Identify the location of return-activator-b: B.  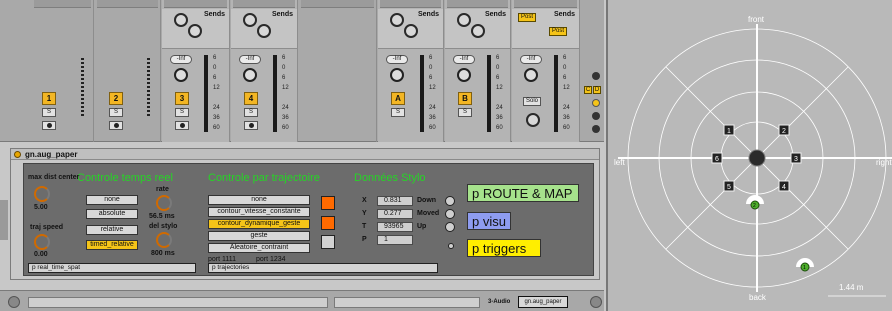
(465, 98).